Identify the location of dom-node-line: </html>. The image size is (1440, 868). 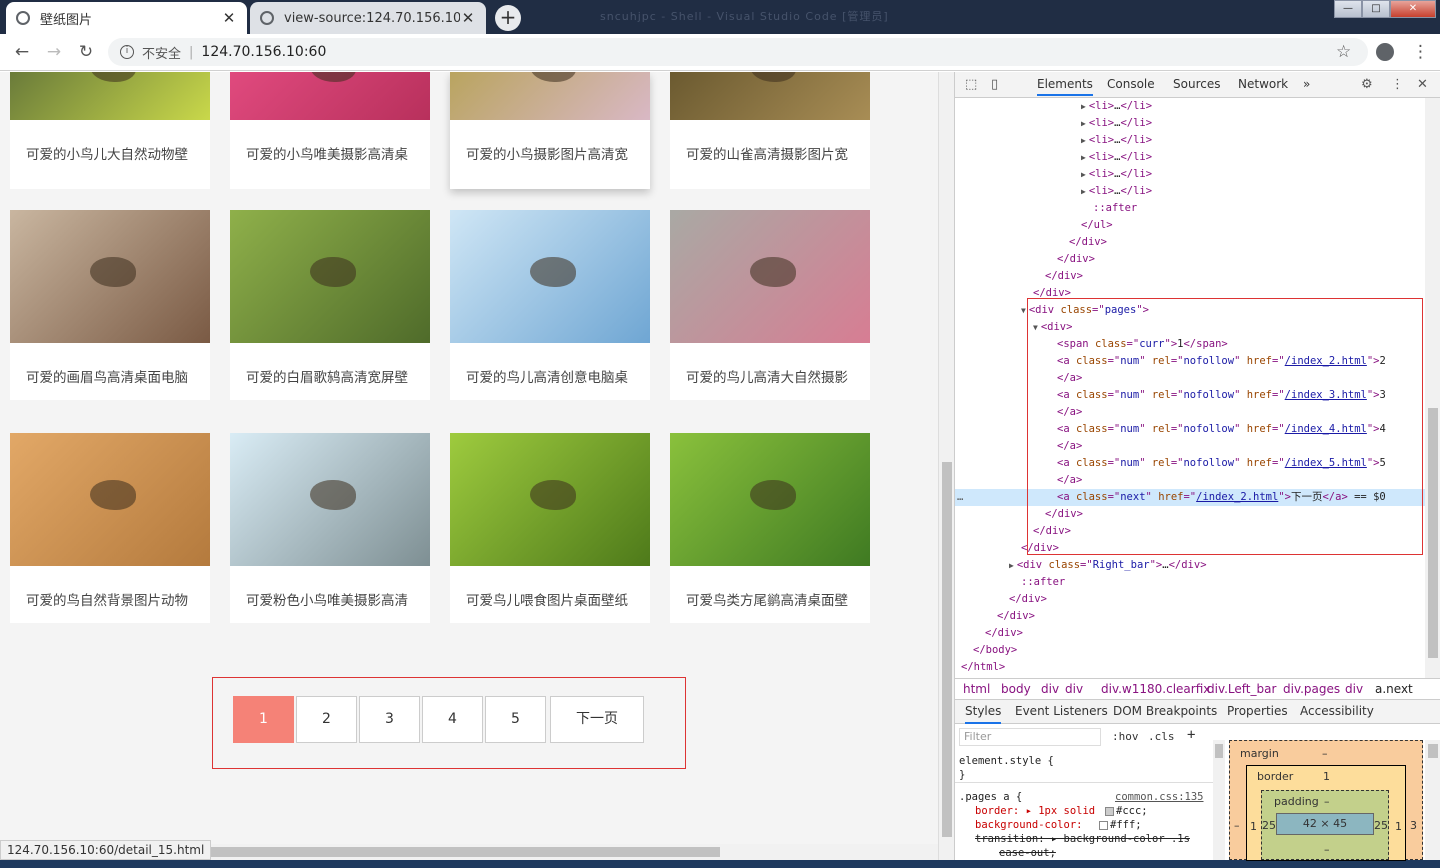
(983, 667).